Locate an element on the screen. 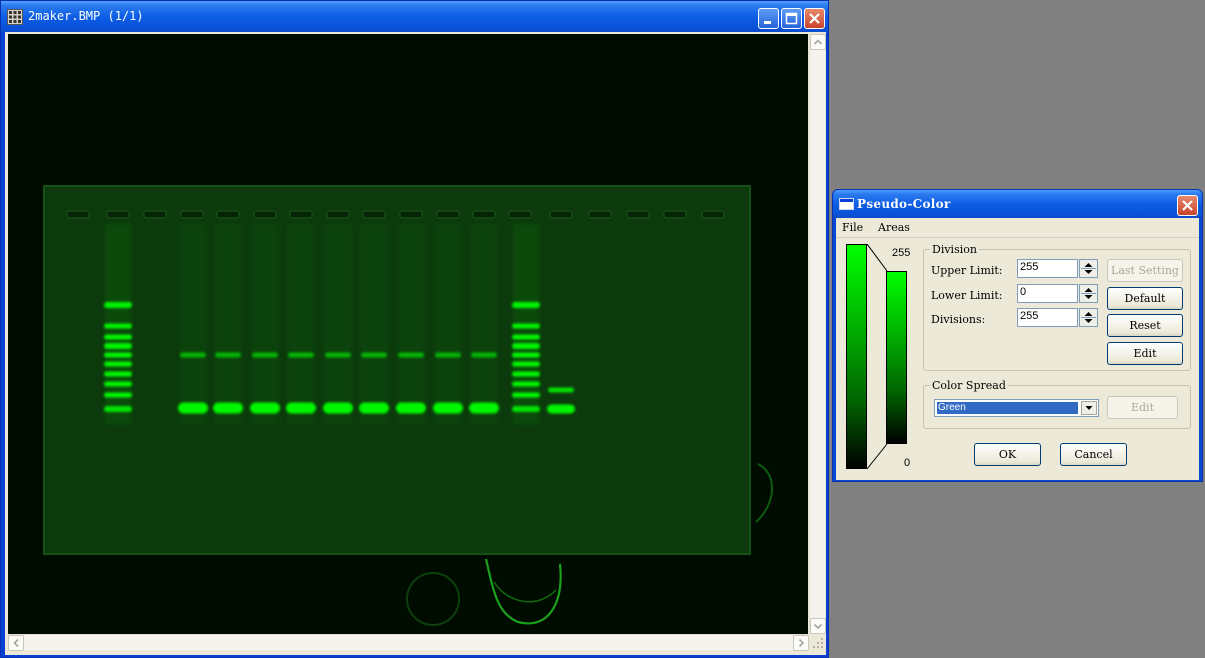  window-icon is located at coordinates (846, 204).